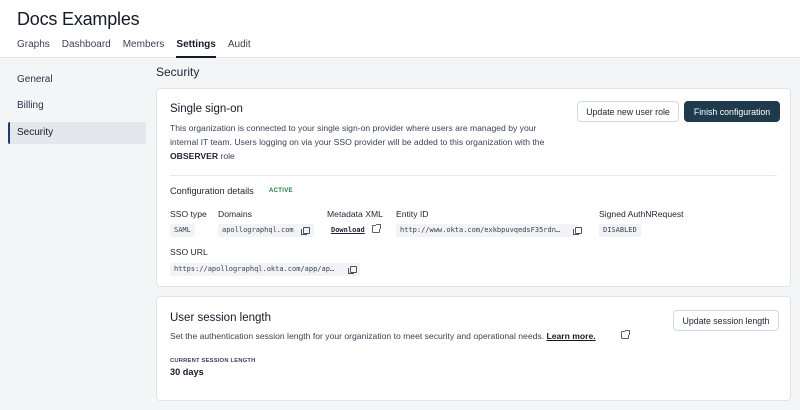  I want to click on sso-role-name: OBSERVER, so click(194, 156).